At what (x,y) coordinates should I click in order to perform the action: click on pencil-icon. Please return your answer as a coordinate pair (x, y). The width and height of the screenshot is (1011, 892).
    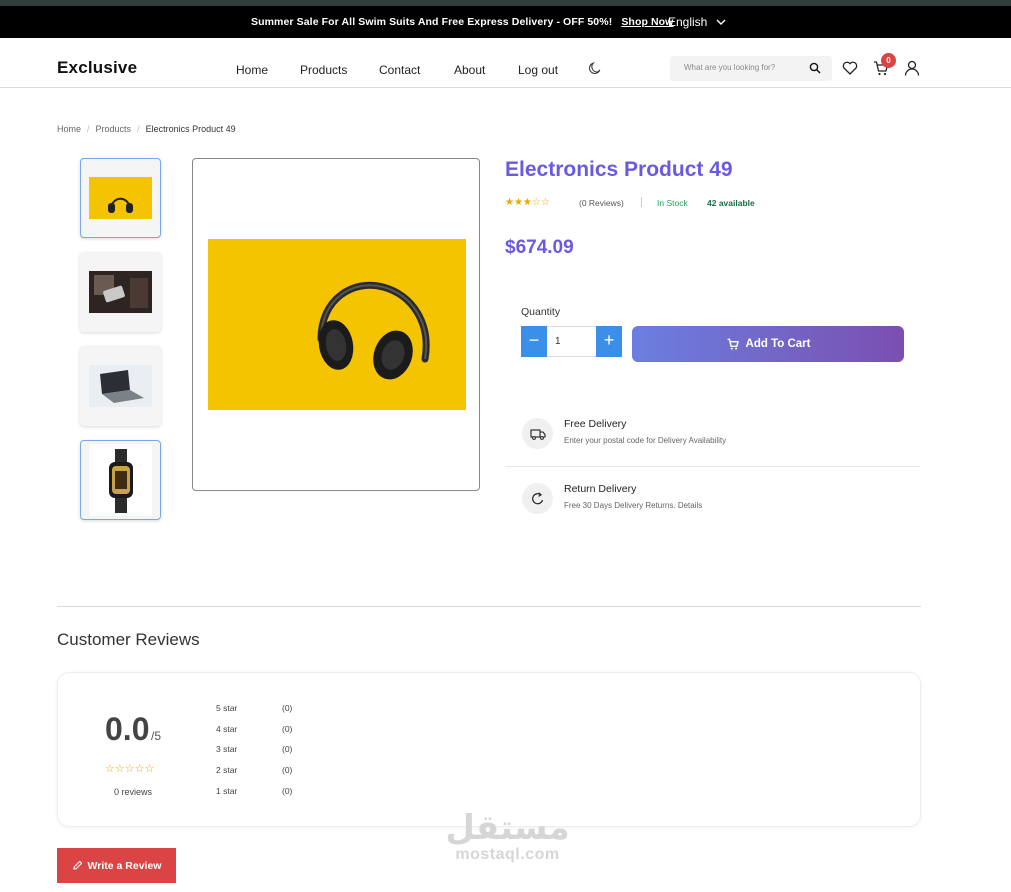
    Looking at the image, I should click on (77, 865).